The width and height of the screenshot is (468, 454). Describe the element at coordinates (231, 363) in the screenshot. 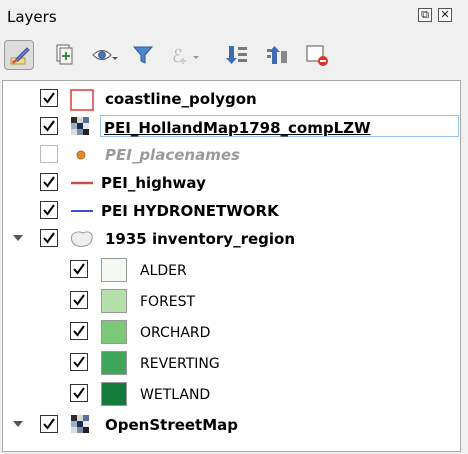

I see `legend-class-reverting: REVERTING` at that location.